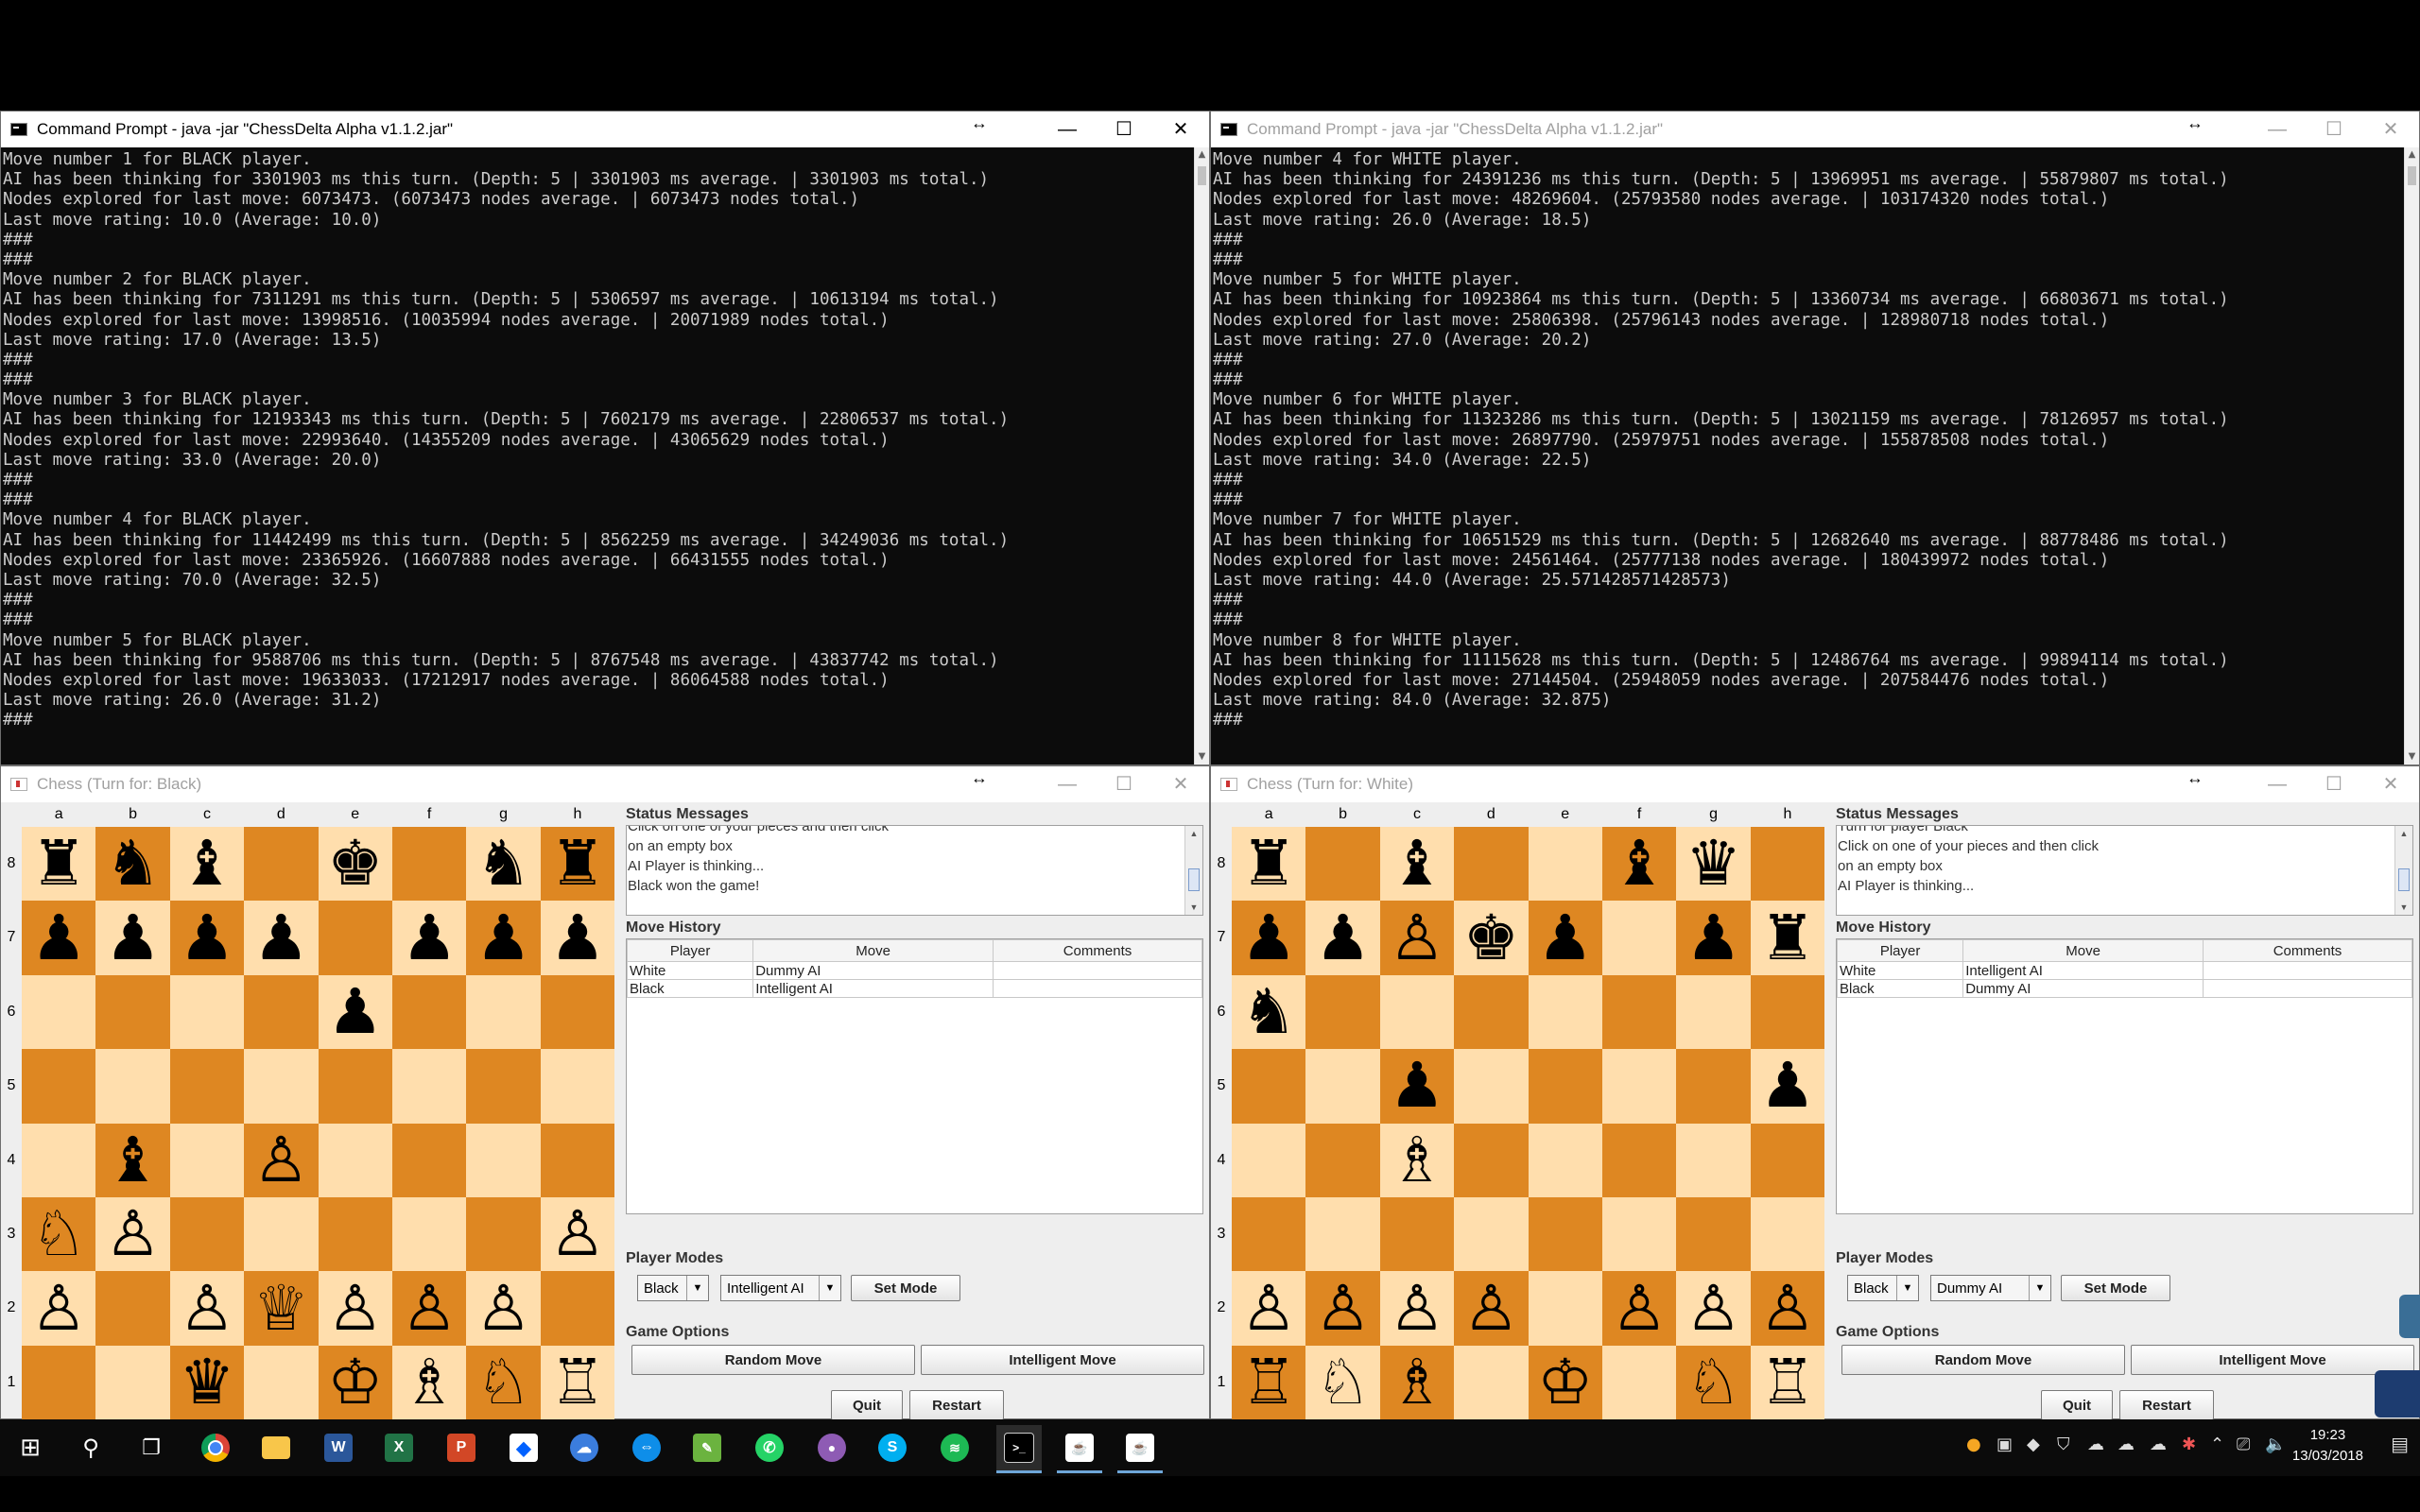 This screenshot has height=1512, width=2420. Describe the element at coordinates (1342, 1308) in the screenshot. I see `board-square-b2: ♙` at that location.